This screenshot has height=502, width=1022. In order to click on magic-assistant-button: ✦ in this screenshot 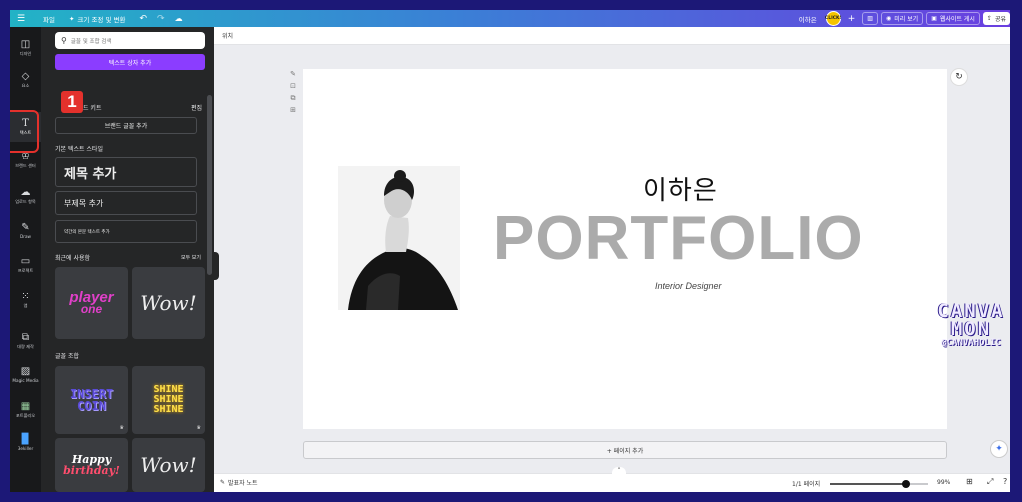, I will do `click(999, 449)`.